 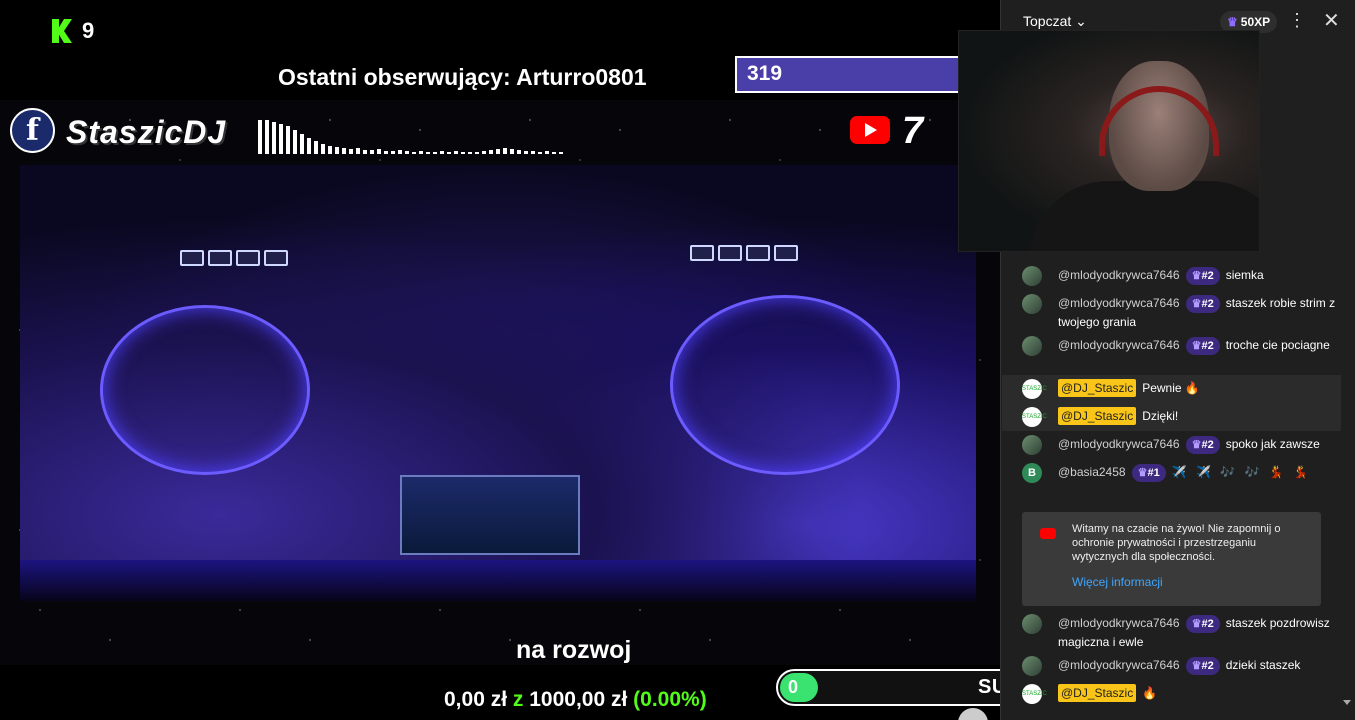 I want to click on subscribers-progress-fill, so click(x=799, y=687).